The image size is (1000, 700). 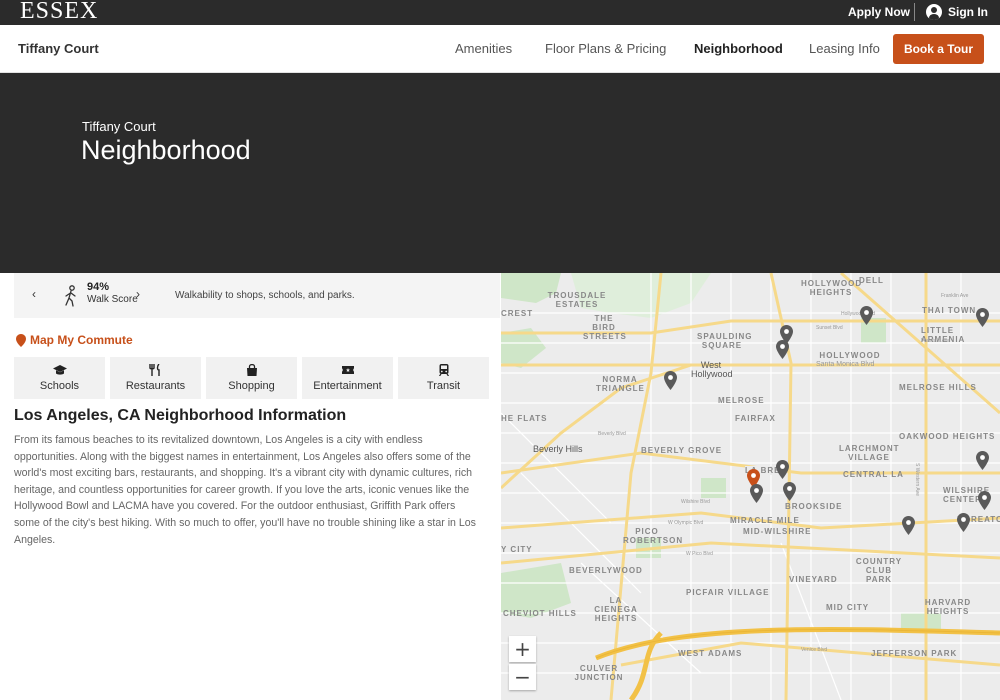 I want to click on category-label: Shopping, so click(x=251, y=386).